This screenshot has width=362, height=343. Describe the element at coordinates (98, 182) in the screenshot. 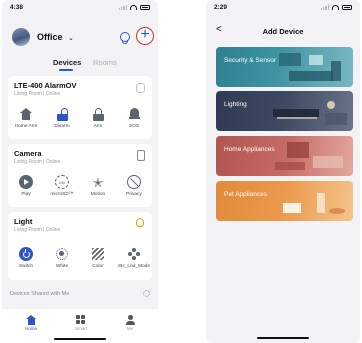

I see `running-person-icon: ✭` at that location.